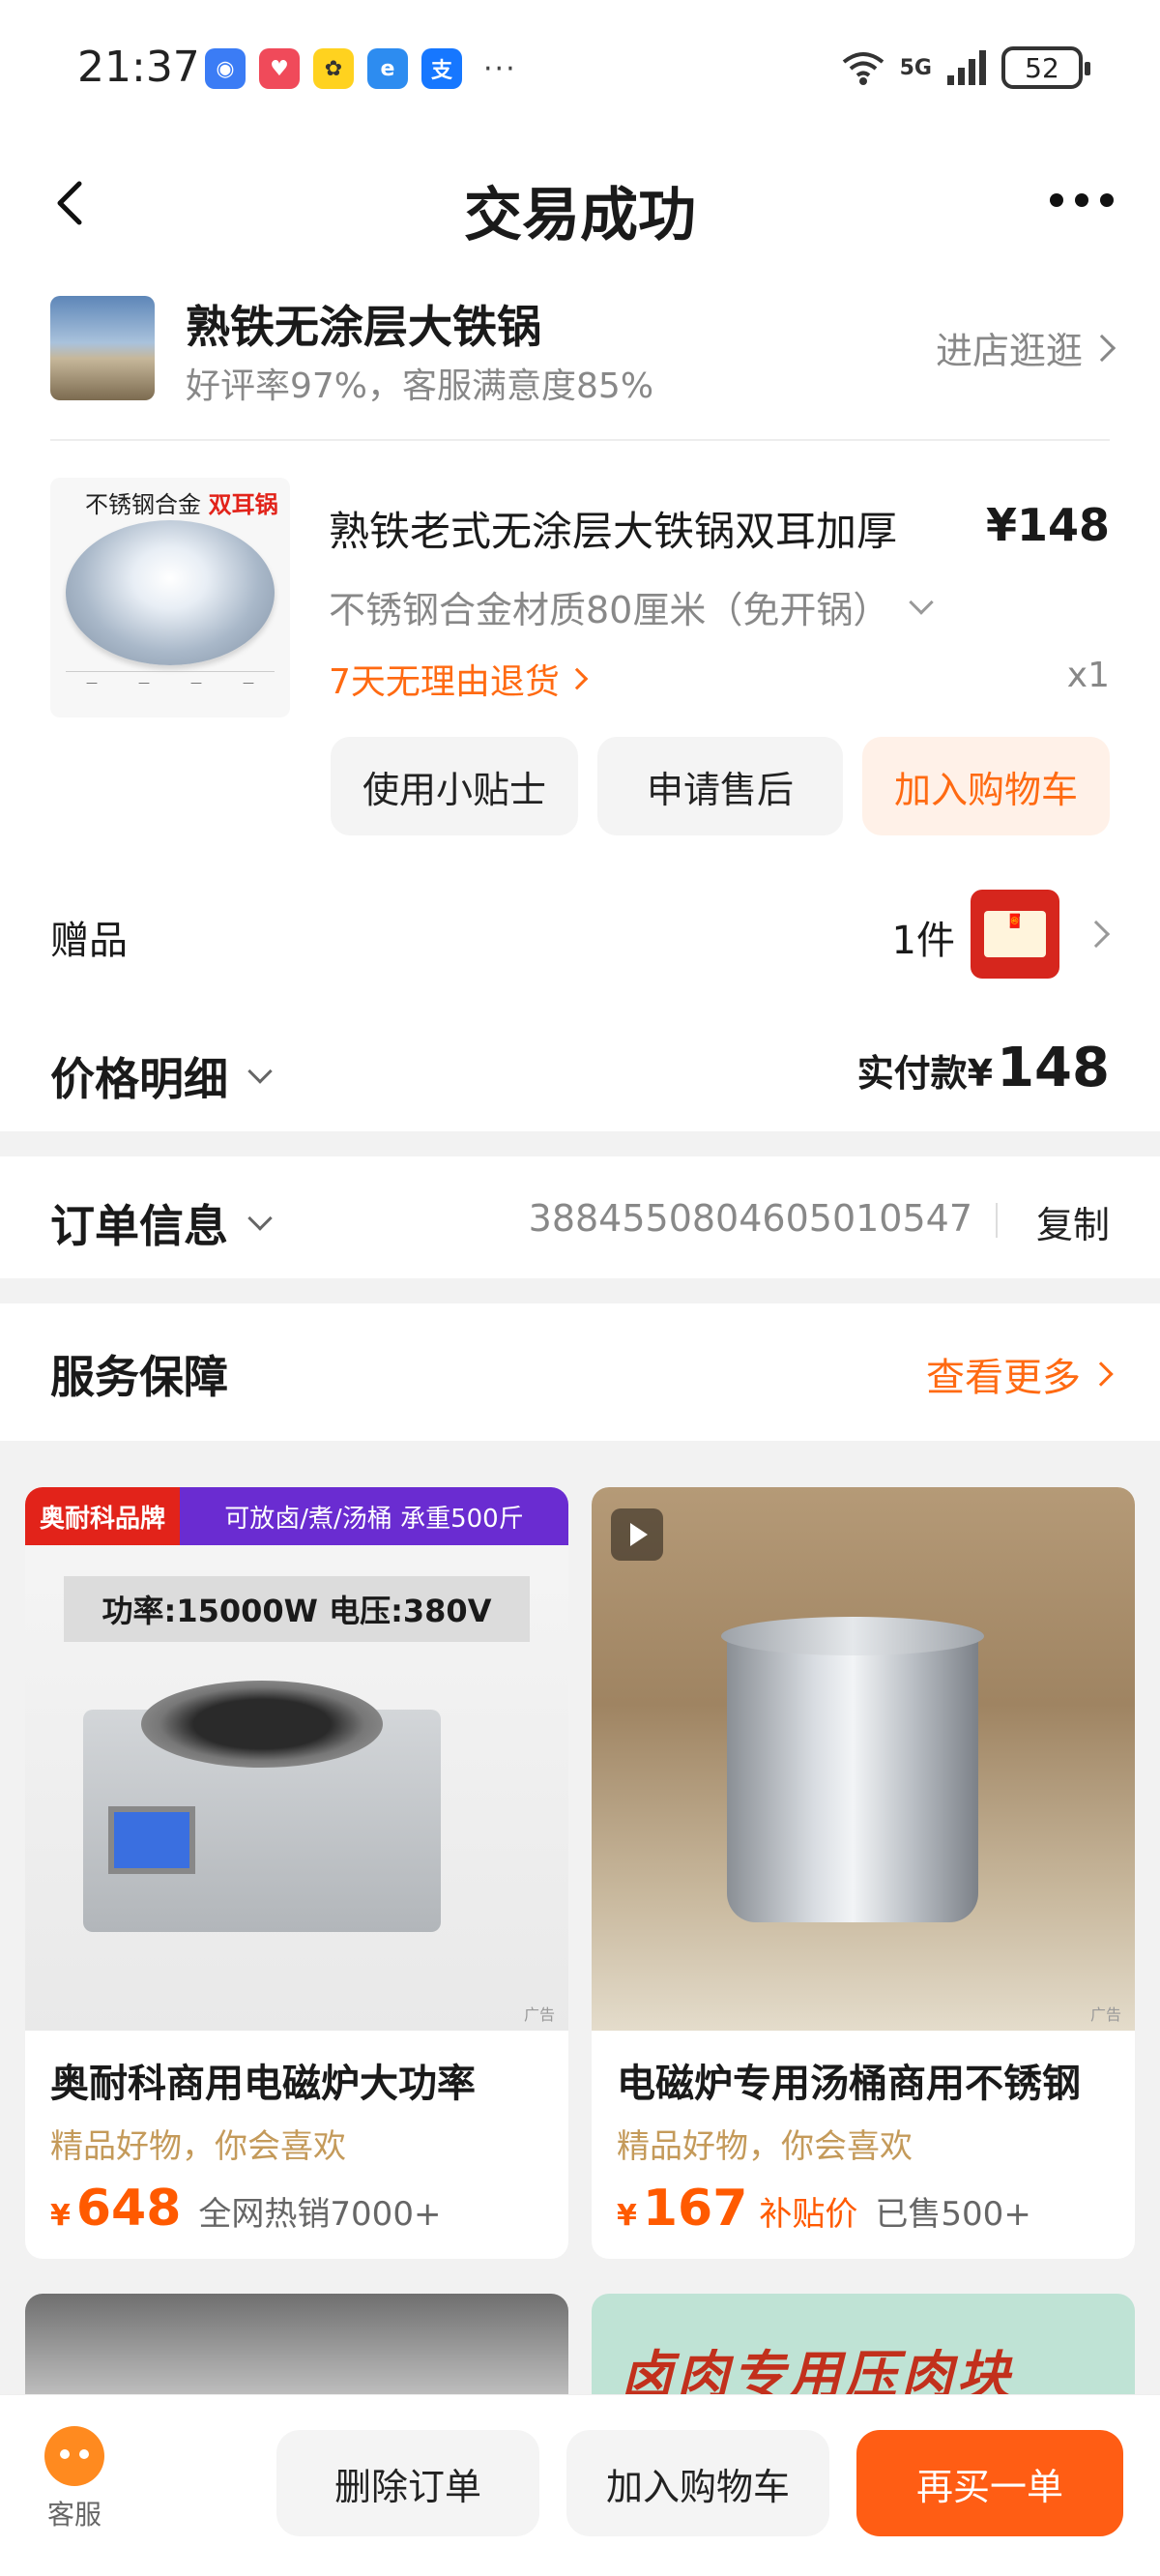 Image resolution: width=1160 pixels, height=2576 pixels. Describe the element at coordinates (297, 1609) in the screenshot. I see `spec-band: 功率:15000W 电压:380V` at that location.